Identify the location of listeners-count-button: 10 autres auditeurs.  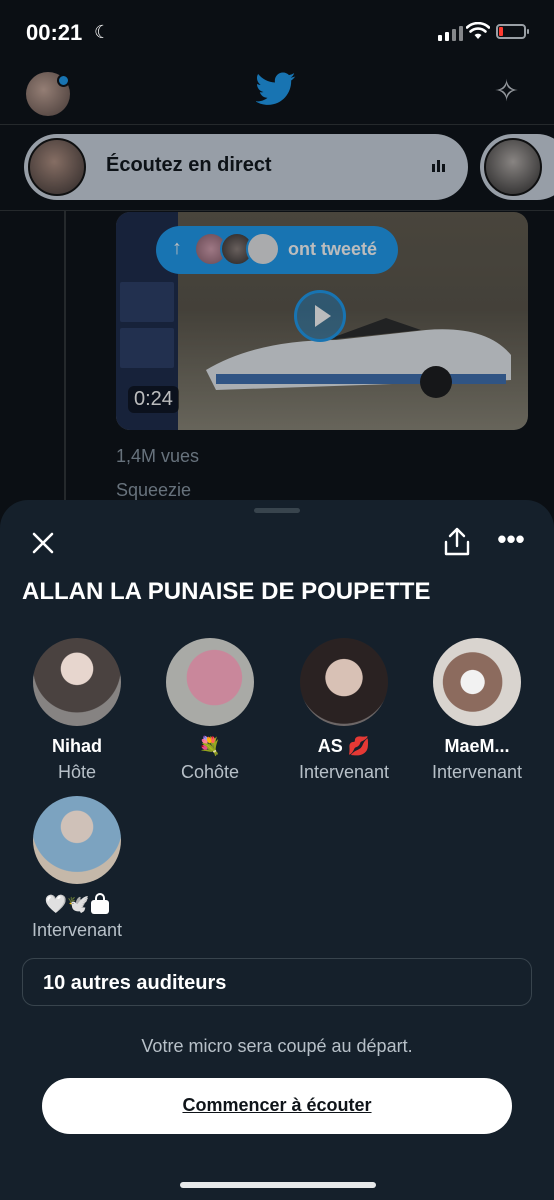
(277, 982).